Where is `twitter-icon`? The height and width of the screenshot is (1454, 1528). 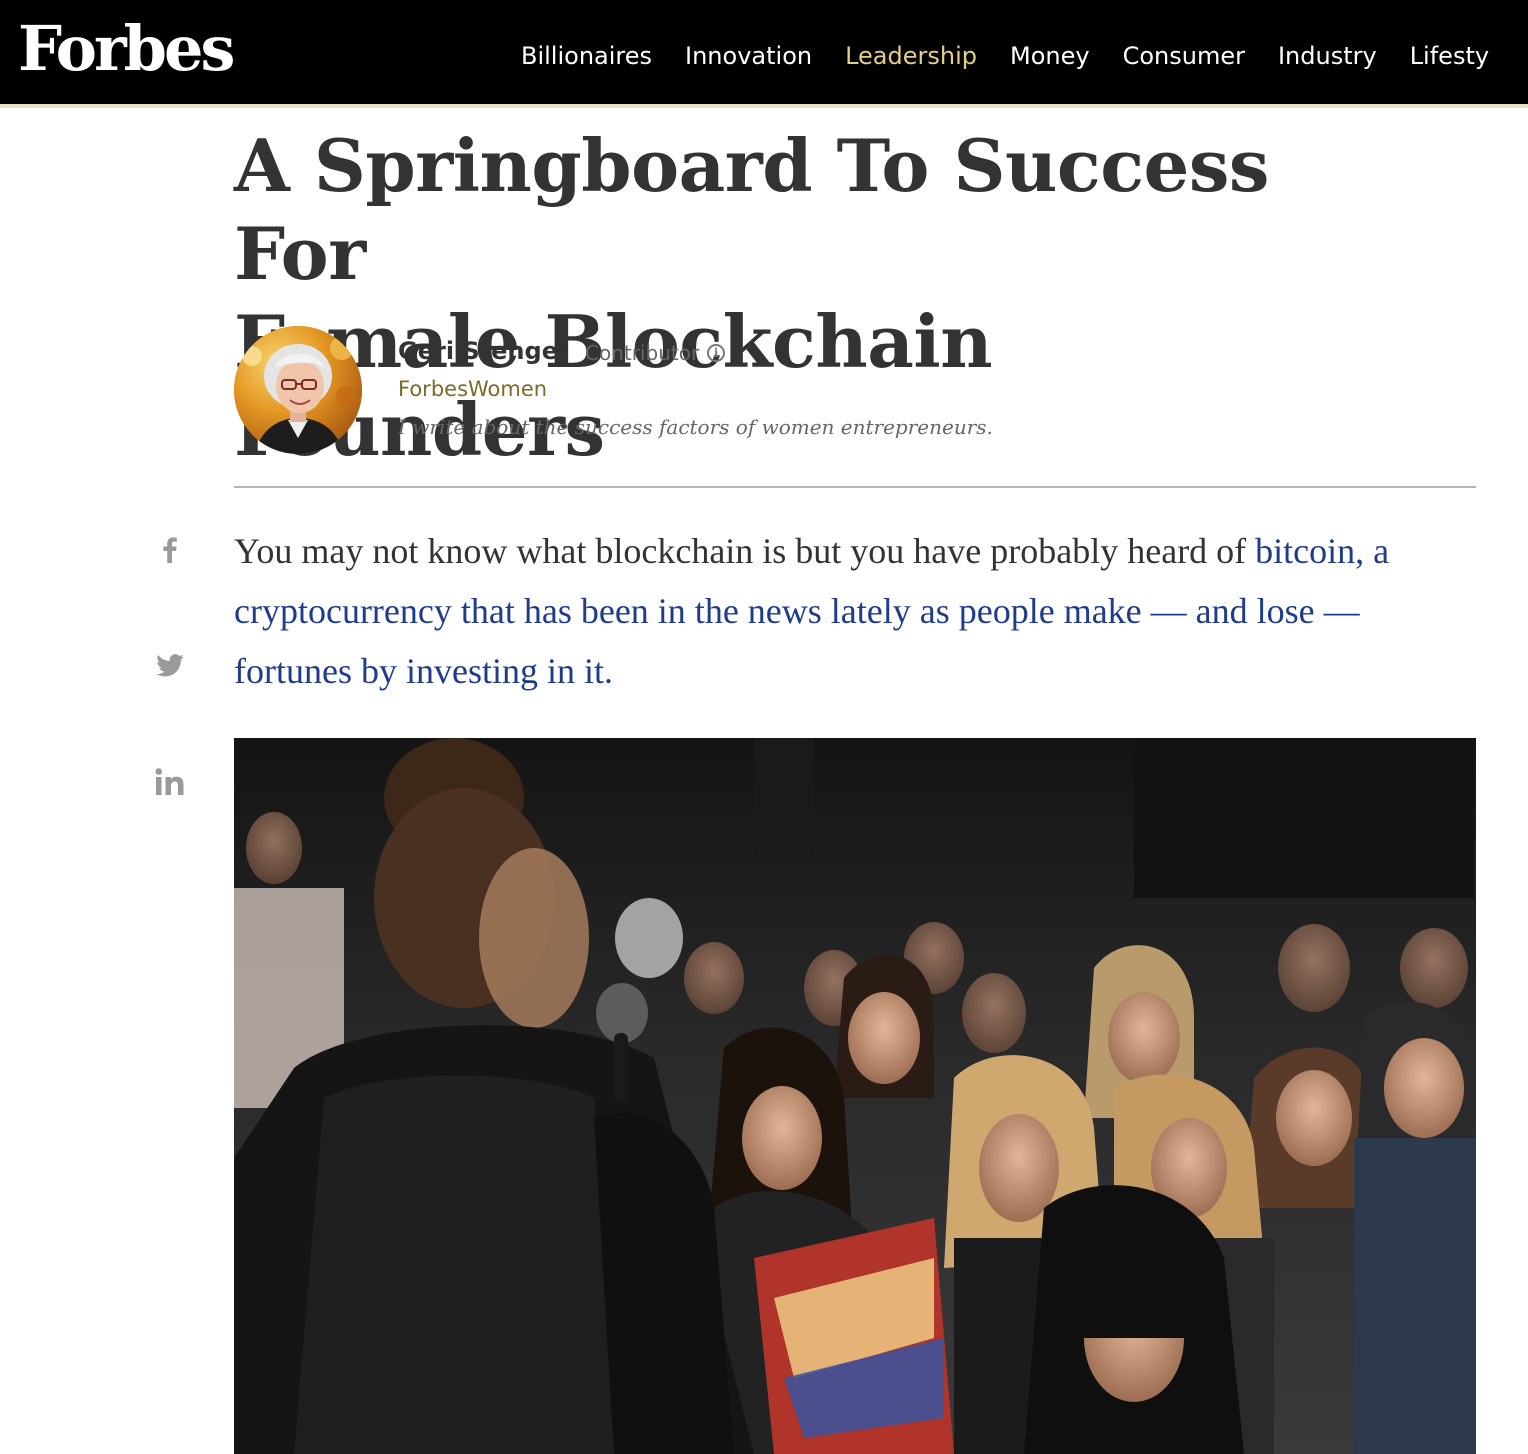 twitter-icon is located at coordinates (170, 664).